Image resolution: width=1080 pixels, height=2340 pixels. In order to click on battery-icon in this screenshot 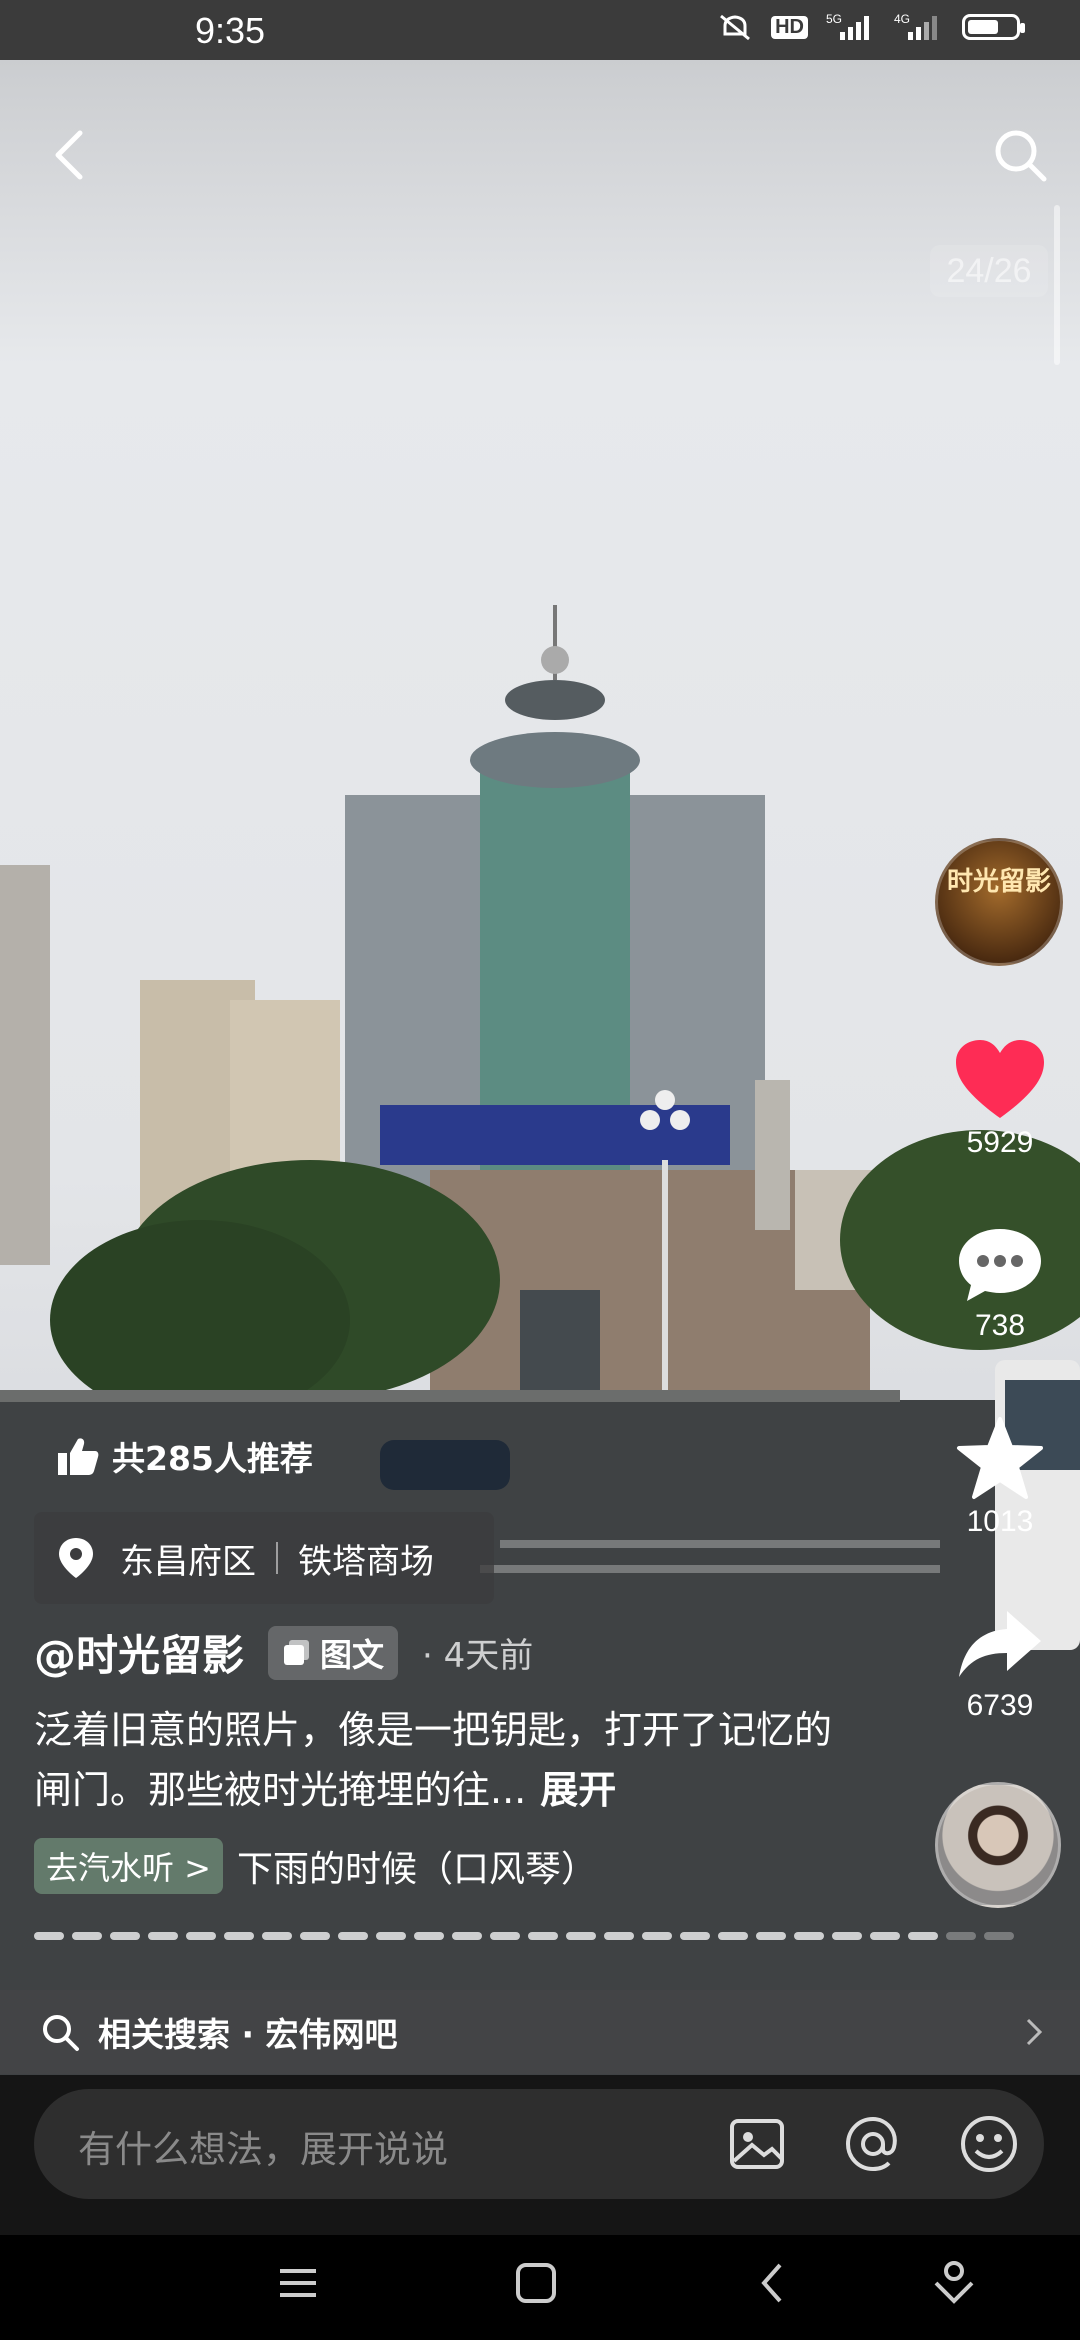, I will do `click(993, 27)`.